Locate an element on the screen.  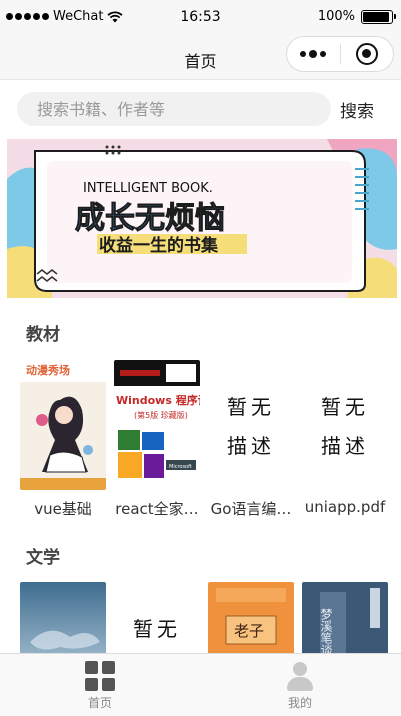
svg-text: 老子 is located at coordinates (249, 631).